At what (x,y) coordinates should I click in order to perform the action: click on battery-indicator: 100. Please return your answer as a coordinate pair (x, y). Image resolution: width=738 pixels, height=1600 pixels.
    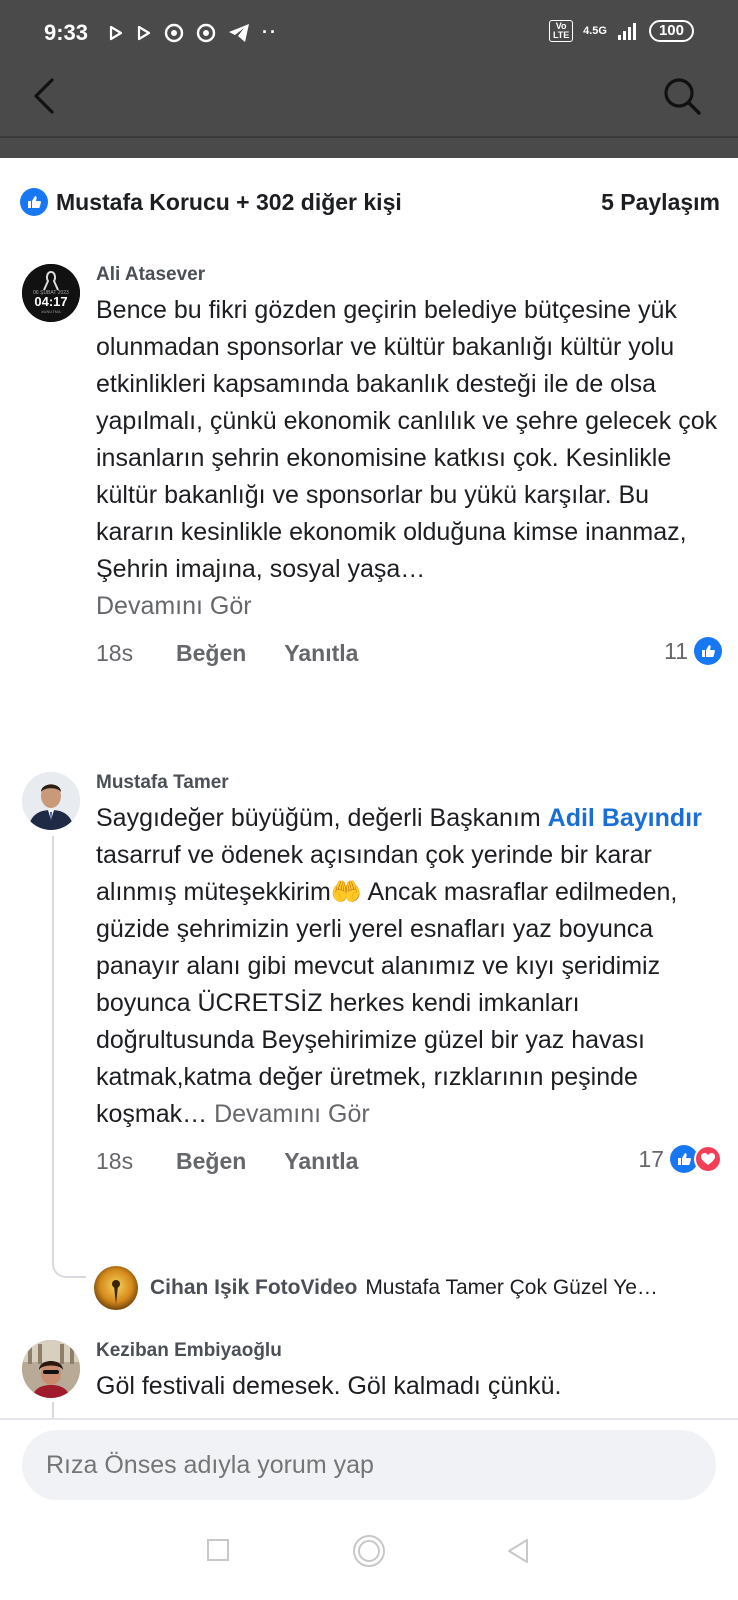
    Looking at the image, I should click on (671, 31).